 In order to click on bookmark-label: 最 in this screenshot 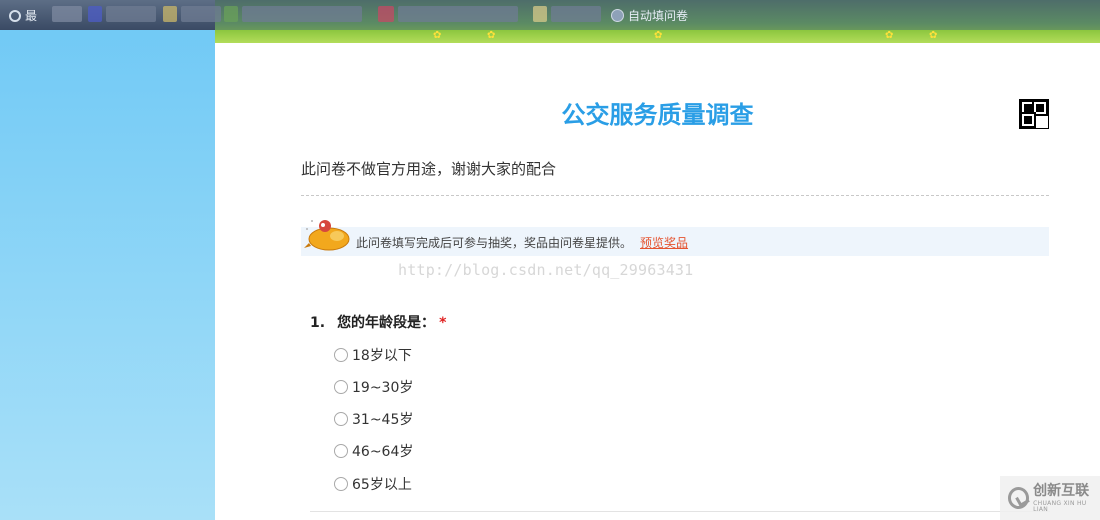, I will do `click(31, 16)`.